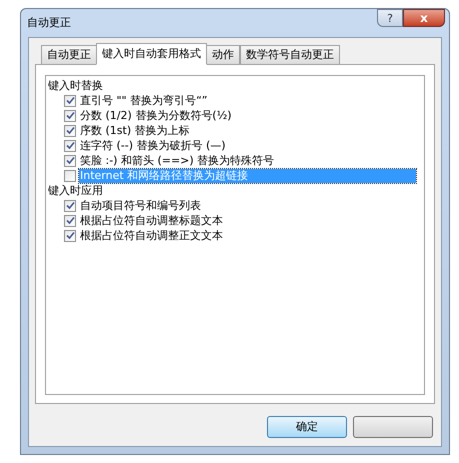 The image size is (459, 463). I want to click on option-label: 连字符 (--) 替换为破折号 (—), so click(247, 145).